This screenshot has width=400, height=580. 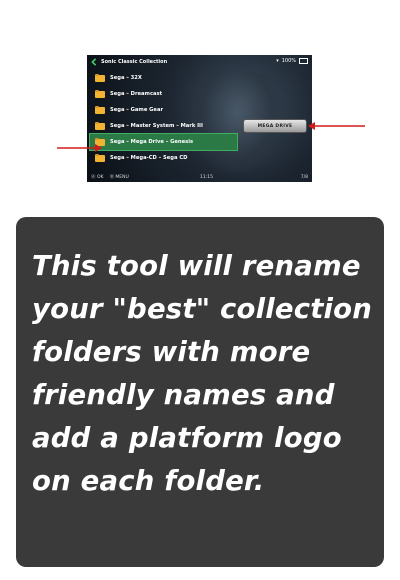 I want to click on folder-label: Sega – Mega Drive – Genesis, so click(x=152, y=142).